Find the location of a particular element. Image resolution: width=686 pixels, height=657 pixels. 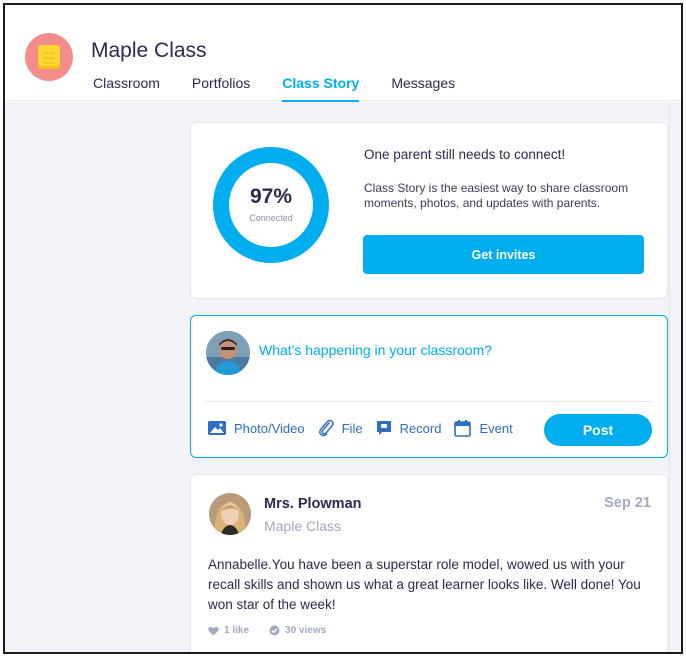

photo-video-button: Photo/Video is located at coordinates (256, 428).